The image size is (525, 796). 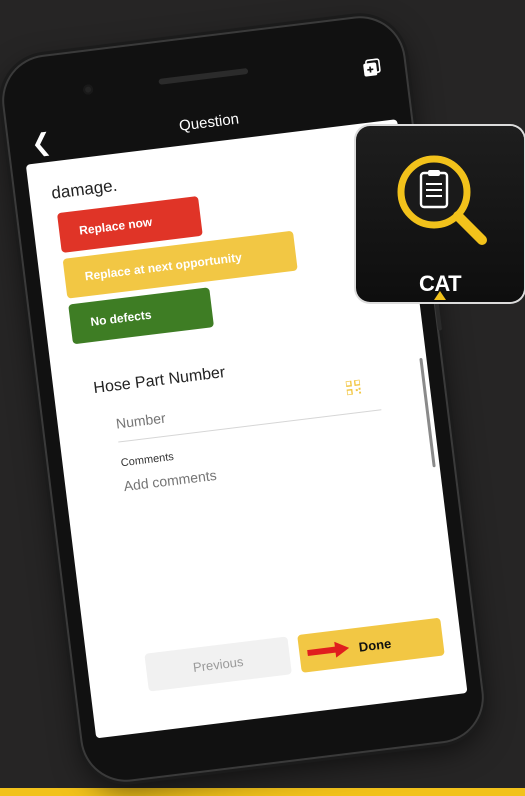 I want to click on bottom-accent-stripe, so click(x=262, y=792).